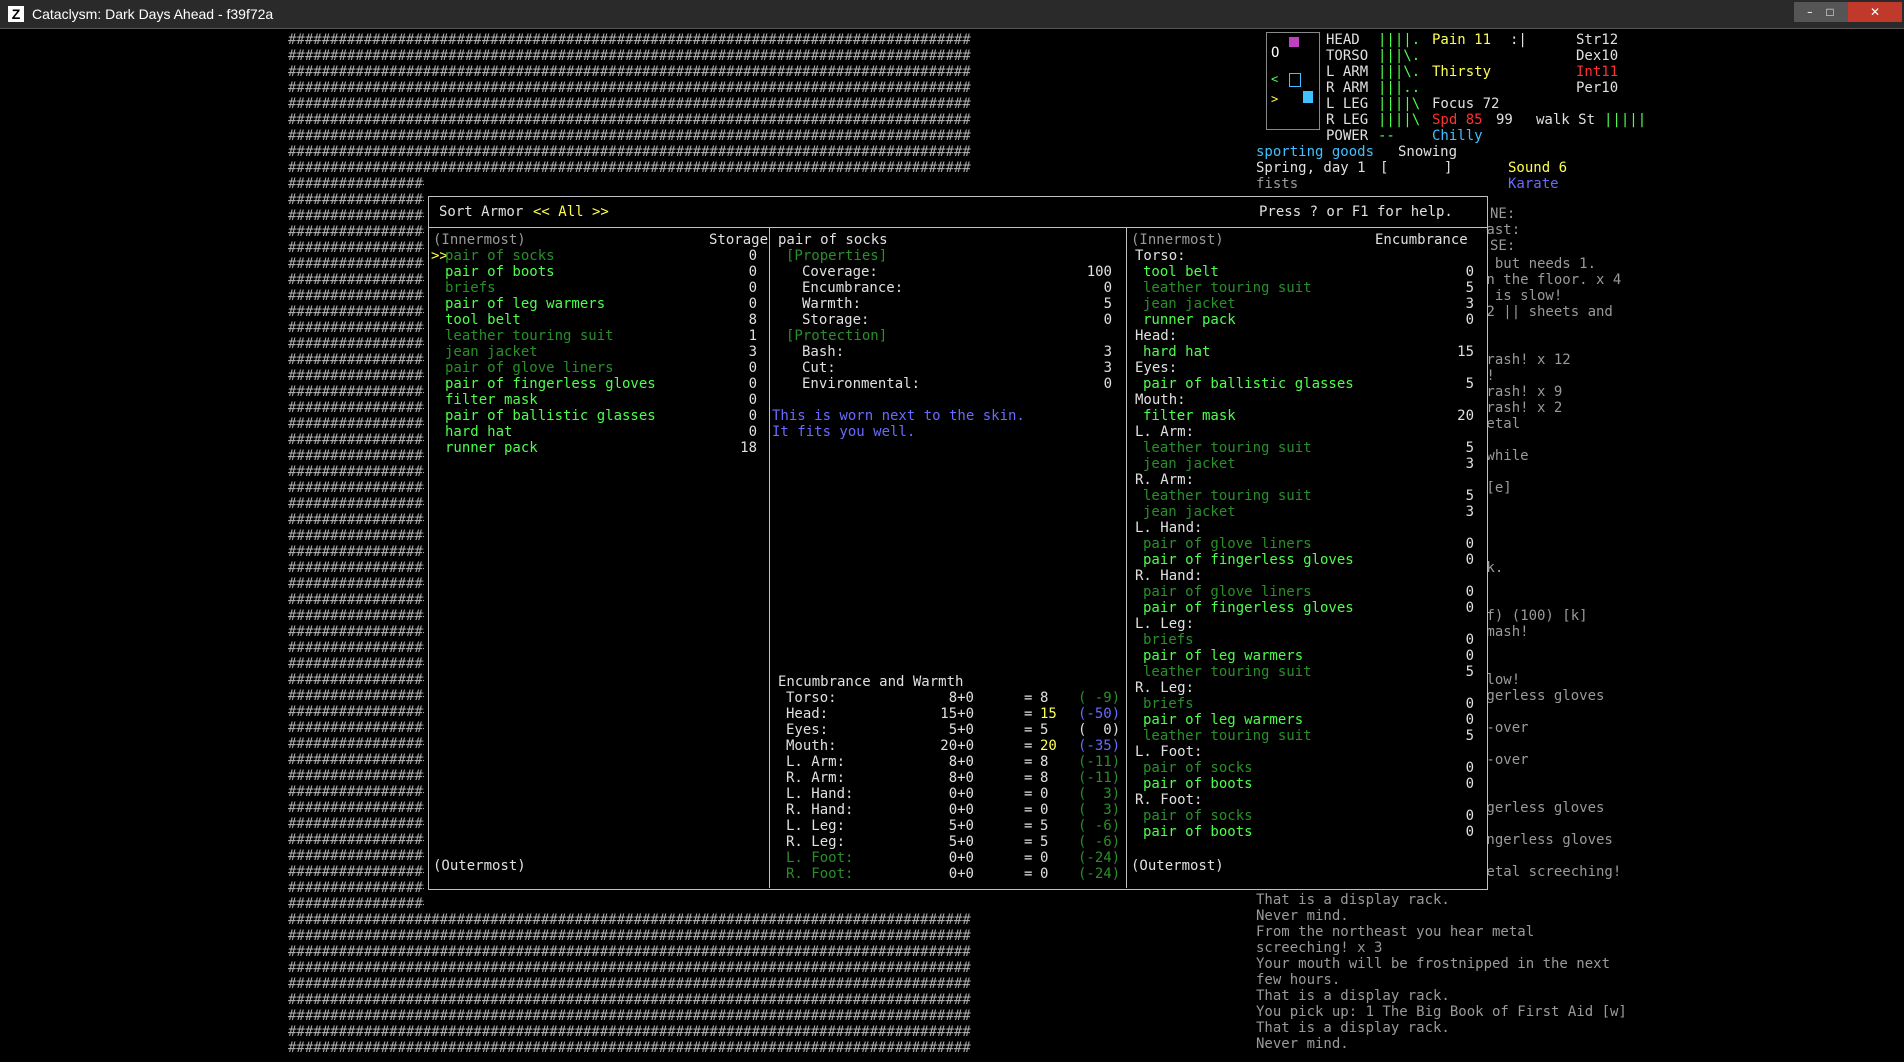 This screenshot has width=1904, height=1062. What do you see at coordinates (1189, 416) in the screenshot?
I see `bodypart-item: filter mask` at bounding box center [1189, 416].